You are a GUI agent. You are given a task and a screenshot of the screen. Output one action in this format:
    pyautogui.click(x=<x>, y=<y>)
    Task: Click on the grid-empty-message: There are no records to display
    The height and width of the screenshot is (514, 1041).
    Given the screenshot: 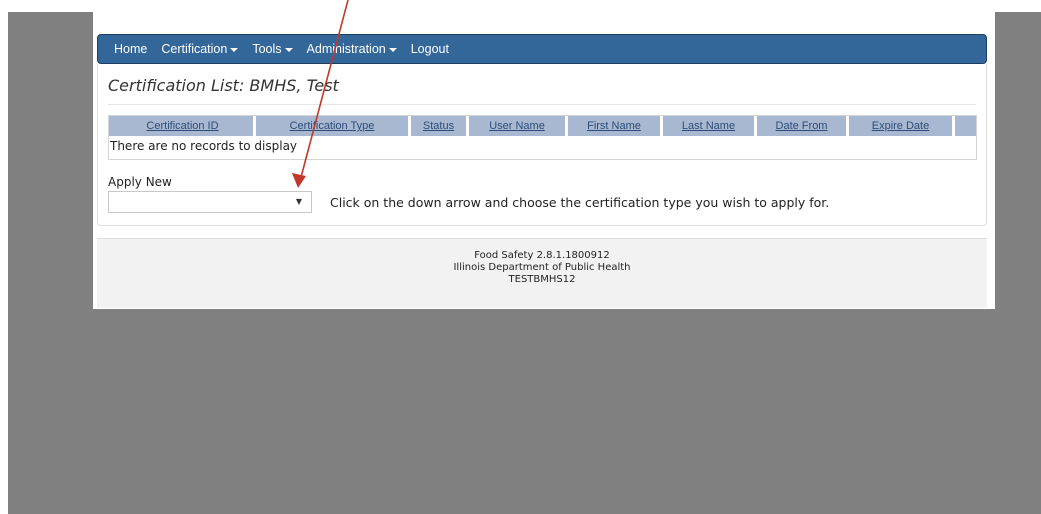 What is the action you would take?
    pyautogui.click(x=204, y=146)
    